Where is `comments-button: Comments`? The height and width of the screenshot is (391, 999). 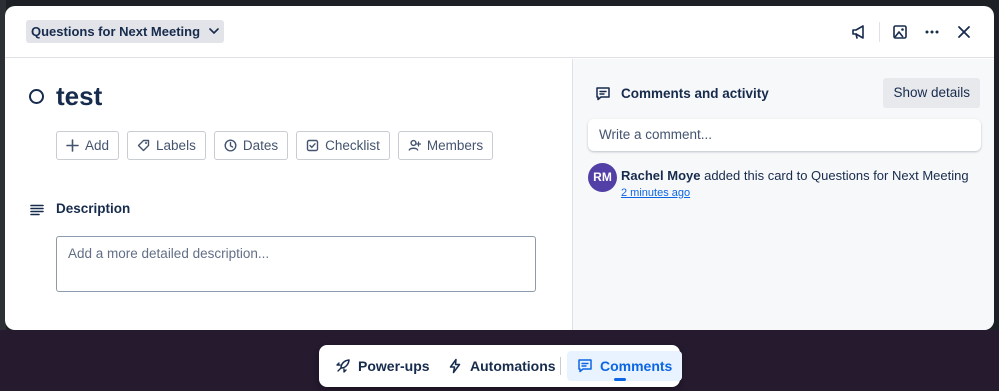 comments-button: Comments is located at coordinates (625, 366).